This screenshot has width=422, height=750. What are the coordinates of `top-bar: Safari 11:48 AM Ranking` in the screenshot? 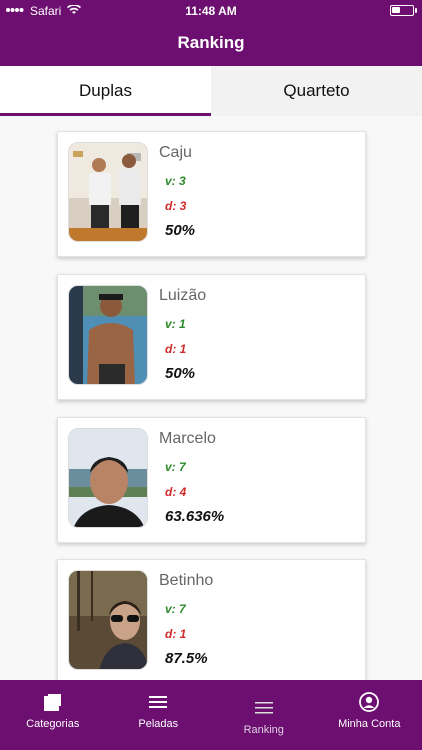 It's located at (211, 33).